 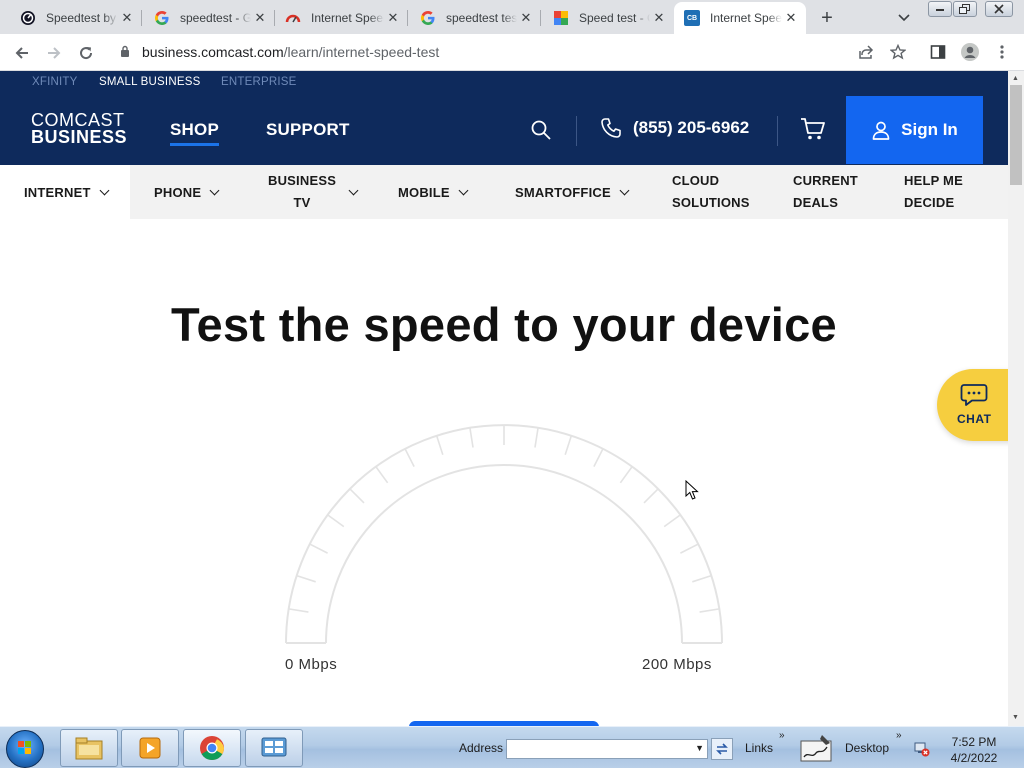 I want to click on media-player-taskbar-button, so click(x=150, y=748).